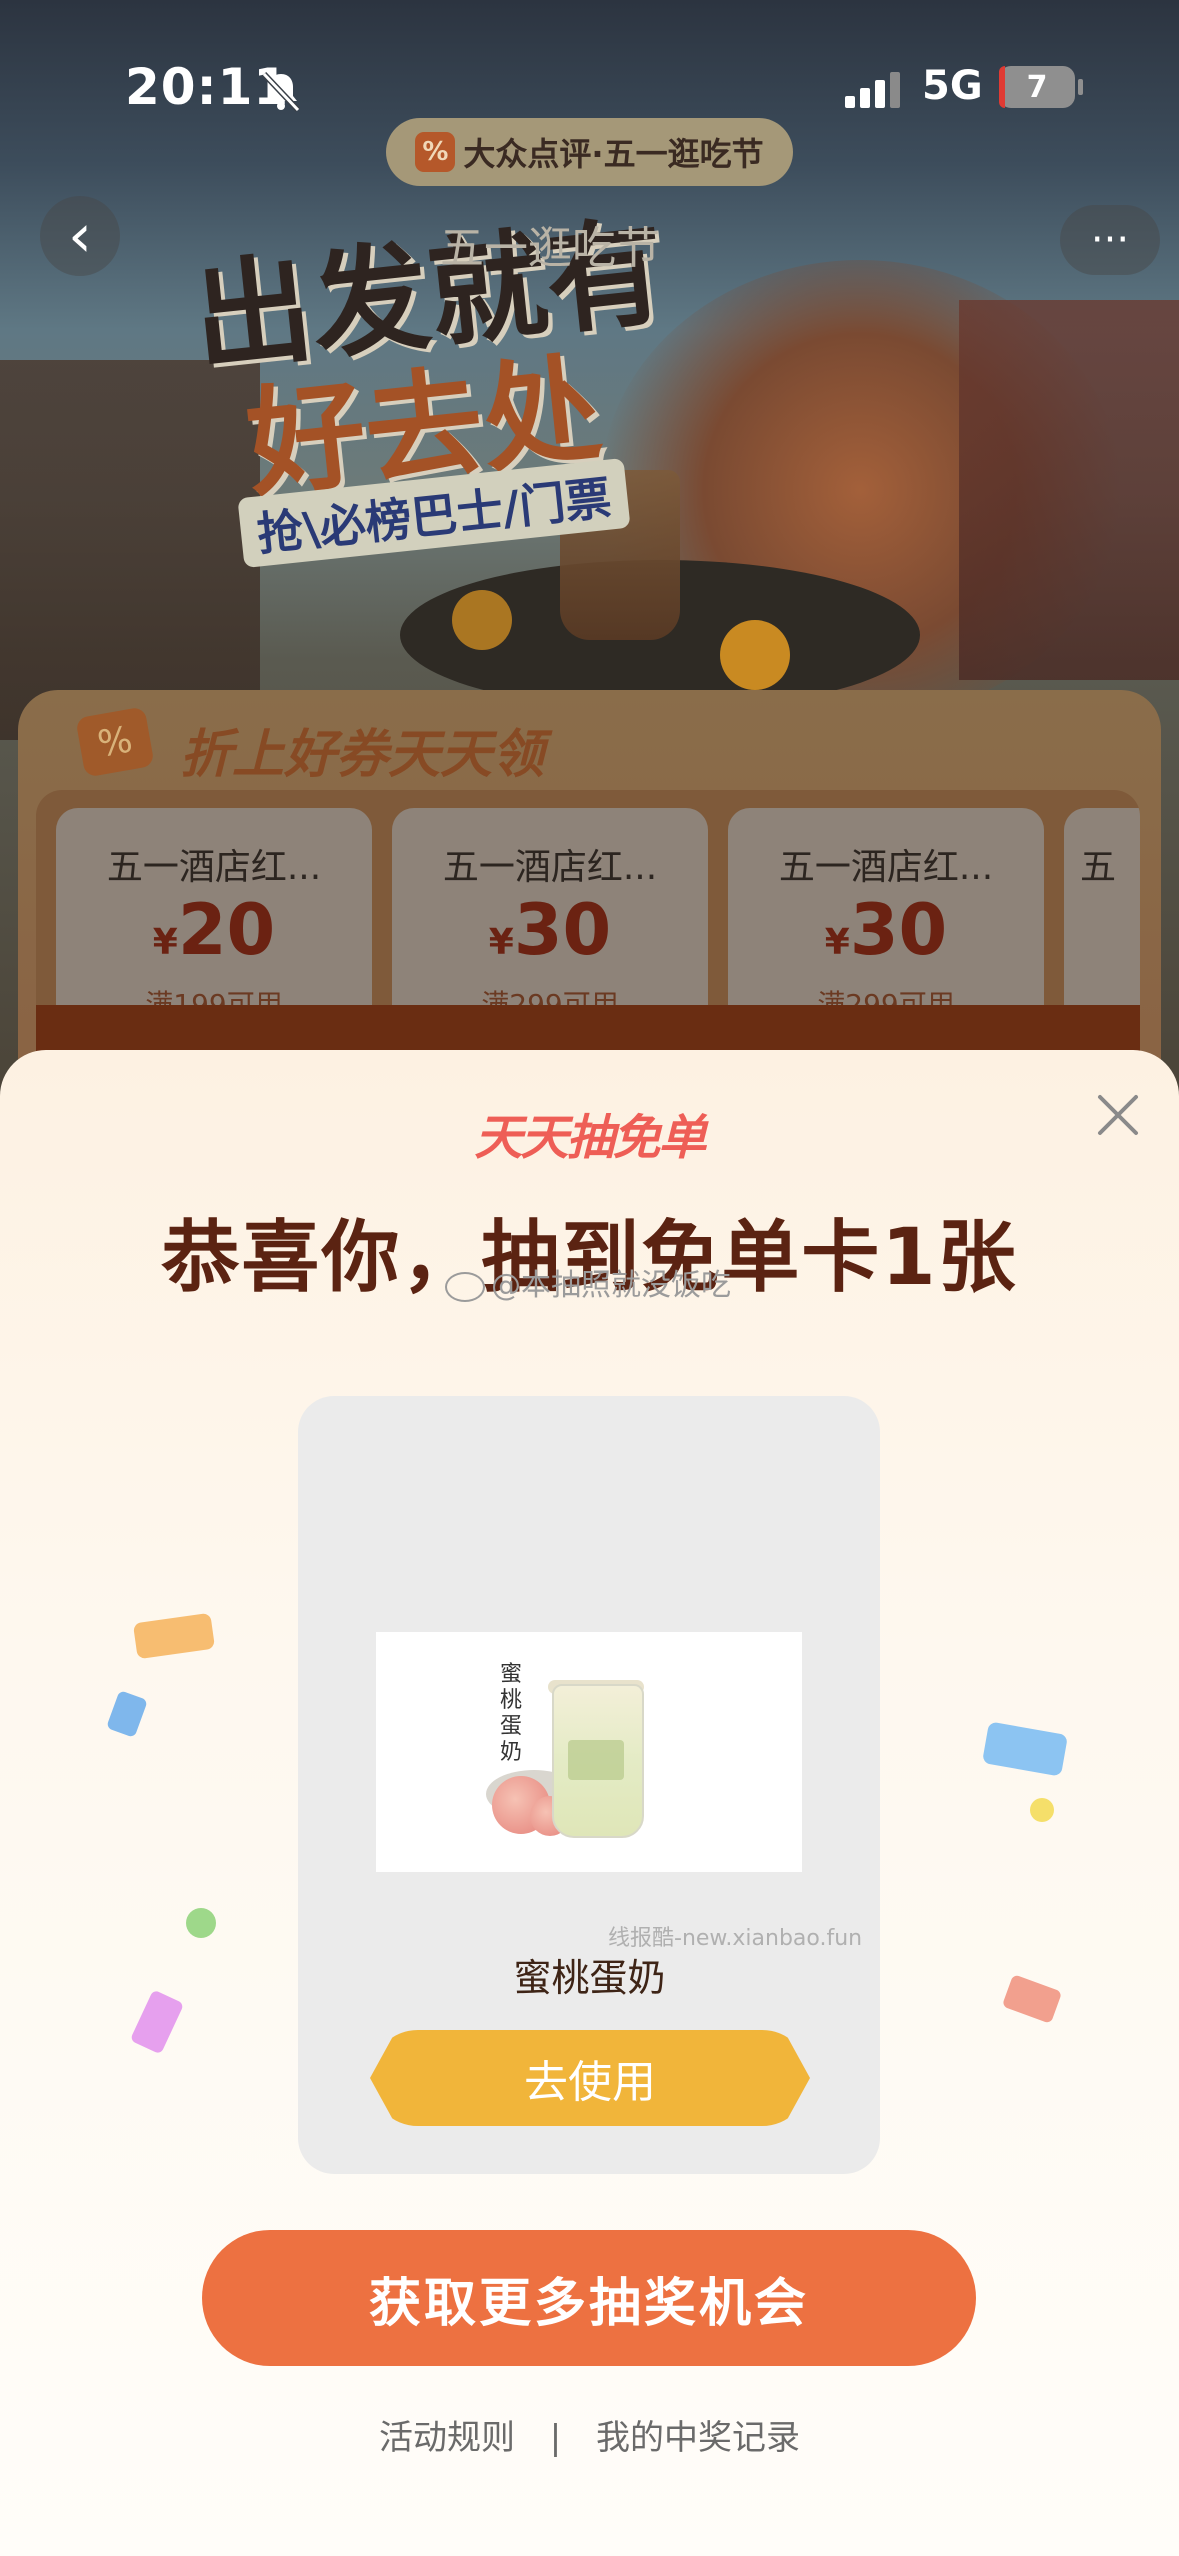 Image resolution: width=1179 pixels, height=2556 pixels. I want to click on cup-label, so click(596, 1760).